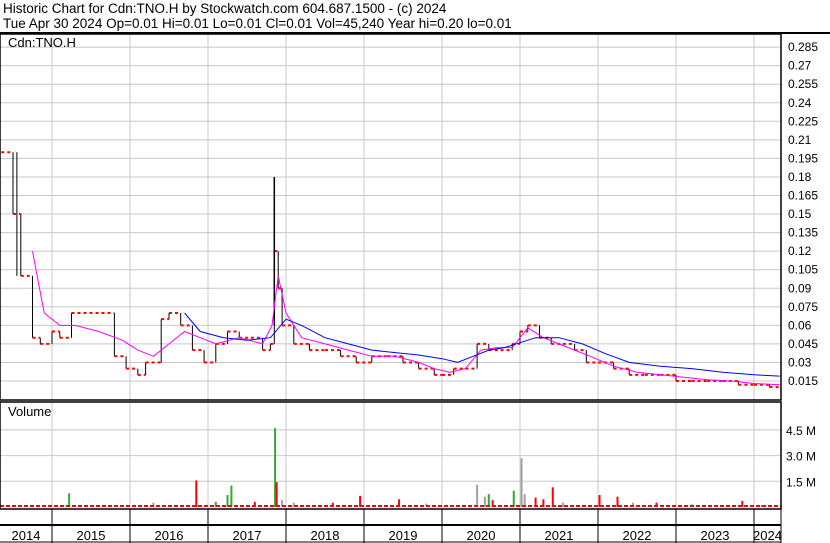  I want to click on year-label: 2016, so click(169, 535).